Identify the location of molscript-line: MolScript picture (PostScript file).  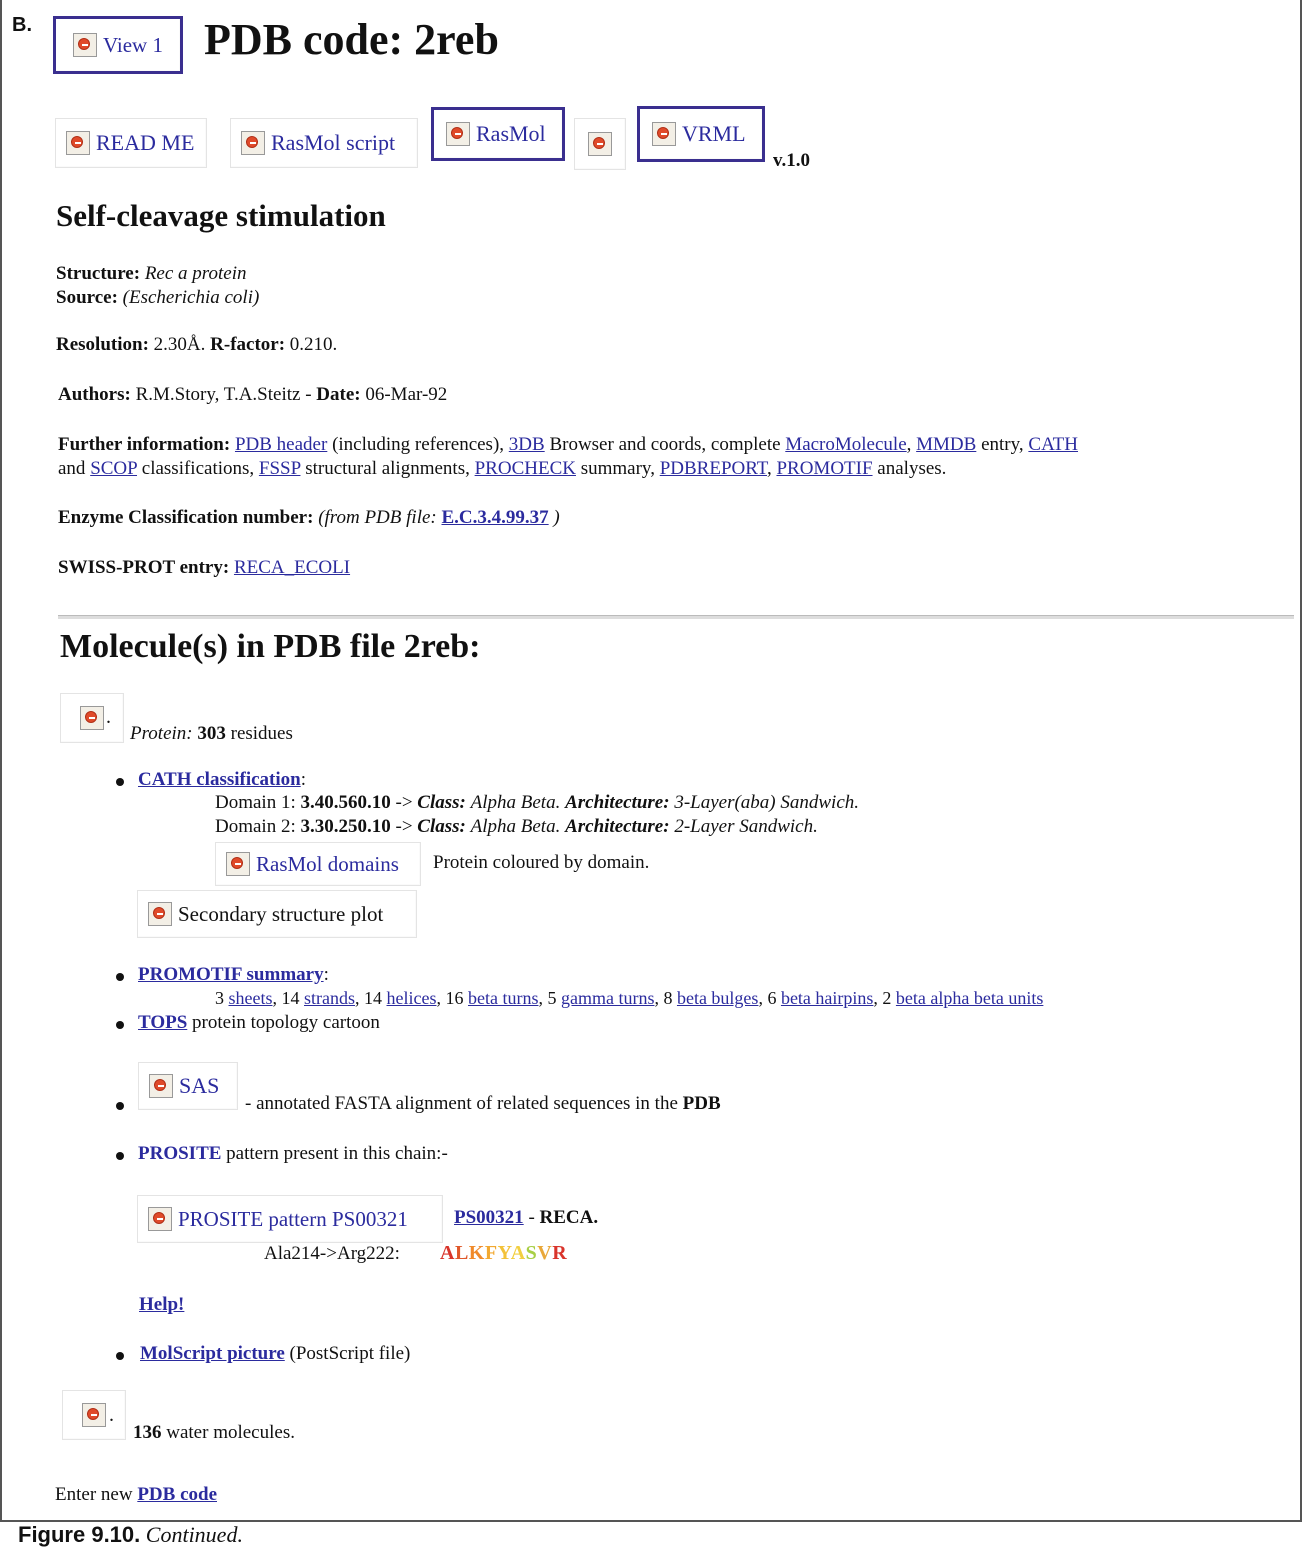
(275, 1354).